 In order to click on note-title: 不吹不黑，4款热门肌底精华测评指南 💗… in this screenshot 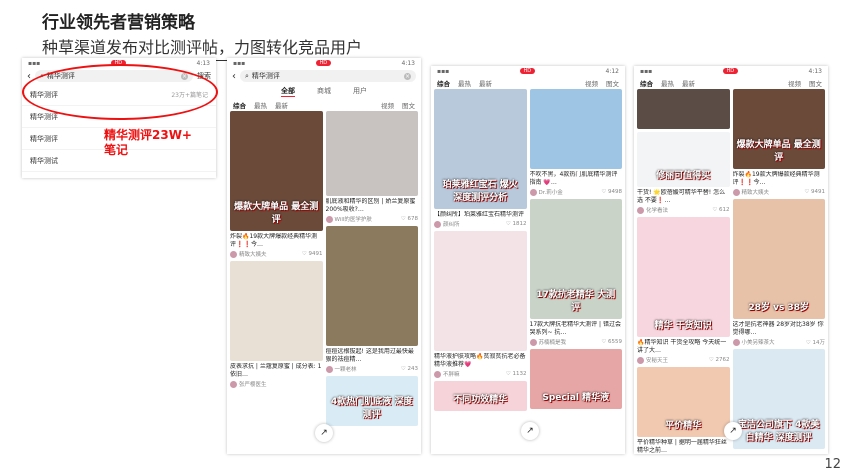, I will do `click(573, 178)`.